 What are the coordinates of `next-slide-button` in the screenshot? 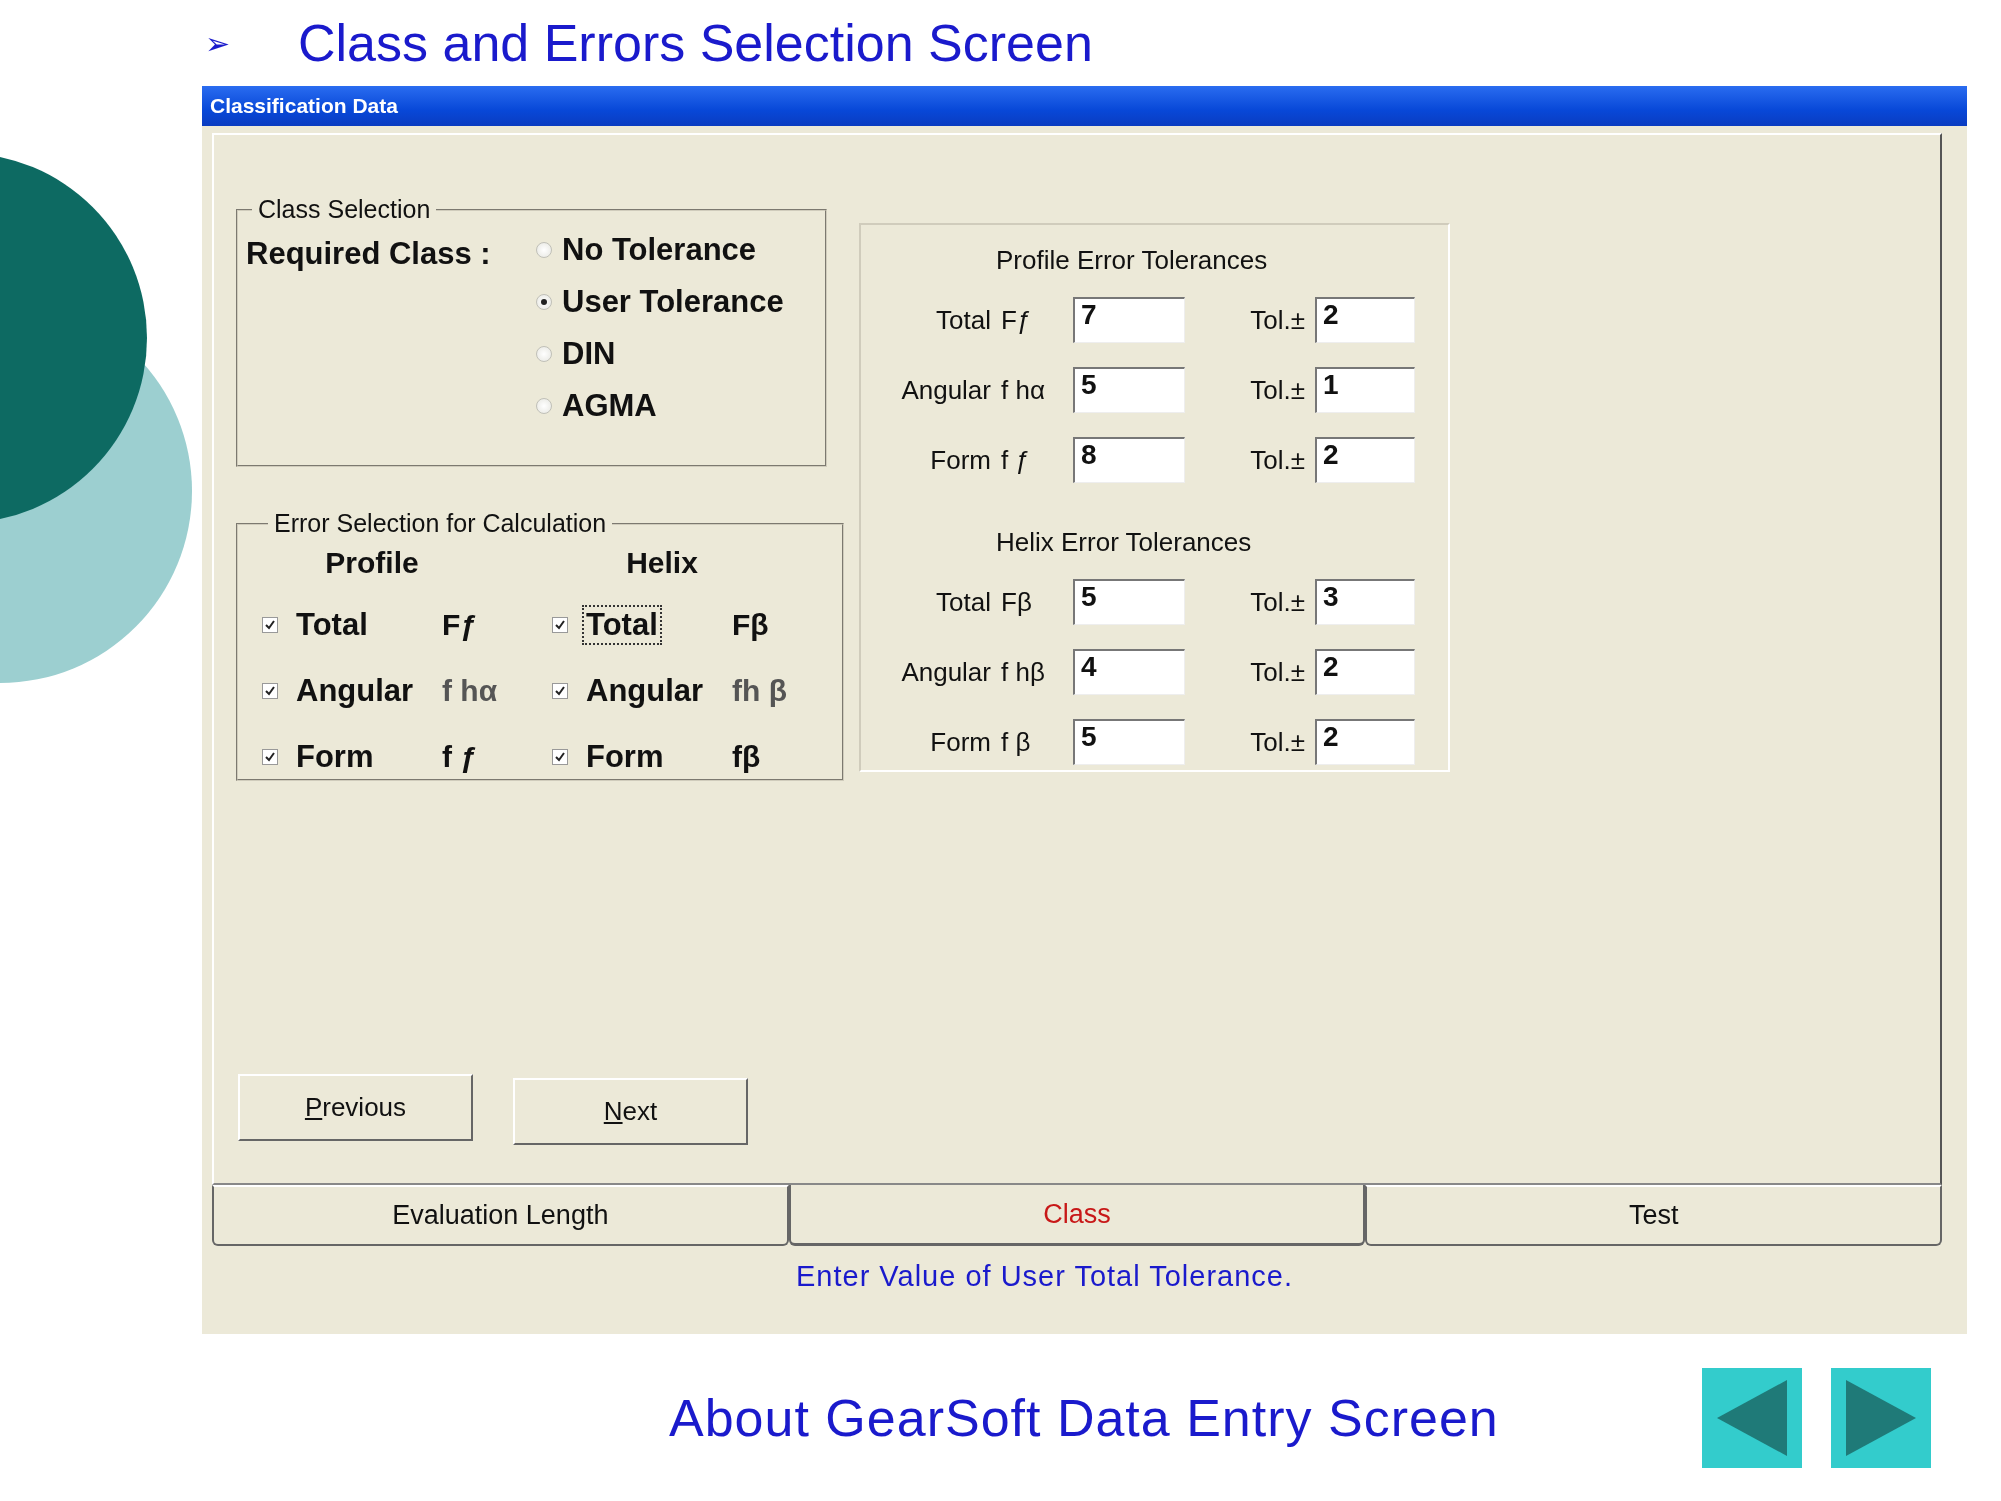 It's located at (1880, 1417).